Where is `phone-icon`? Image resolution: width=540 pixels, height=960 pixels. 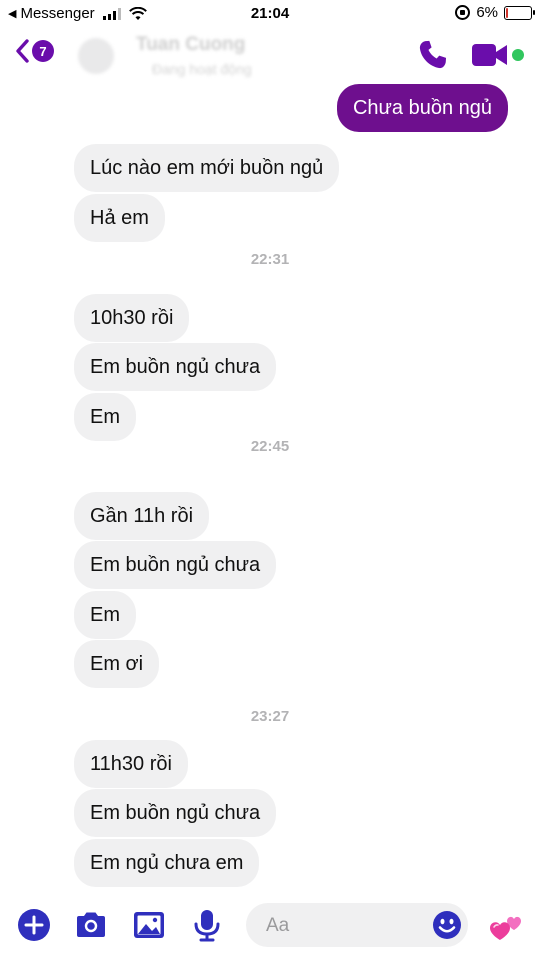
phone-icon is located at coordinates (433, 55).